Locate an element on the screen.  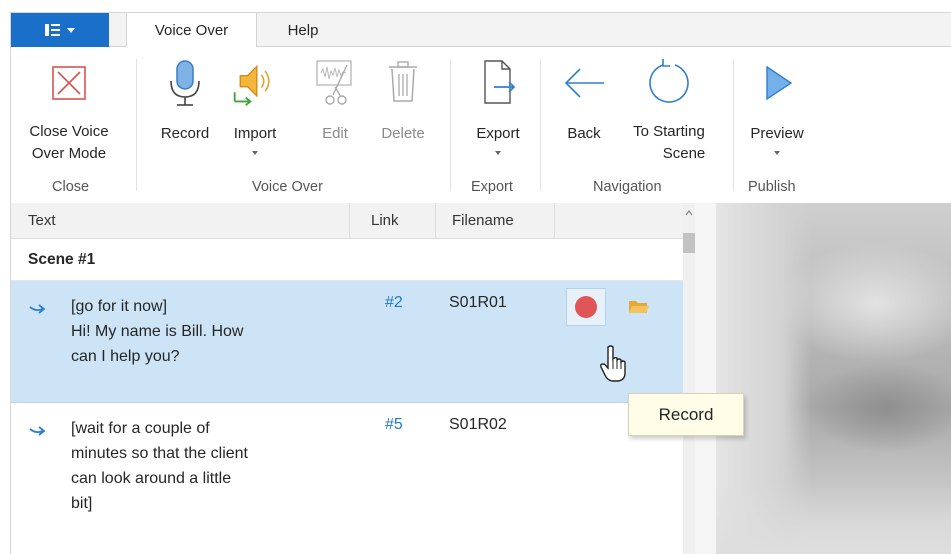
group-label-navigation: Navigation is located at coordinates (627, 187).